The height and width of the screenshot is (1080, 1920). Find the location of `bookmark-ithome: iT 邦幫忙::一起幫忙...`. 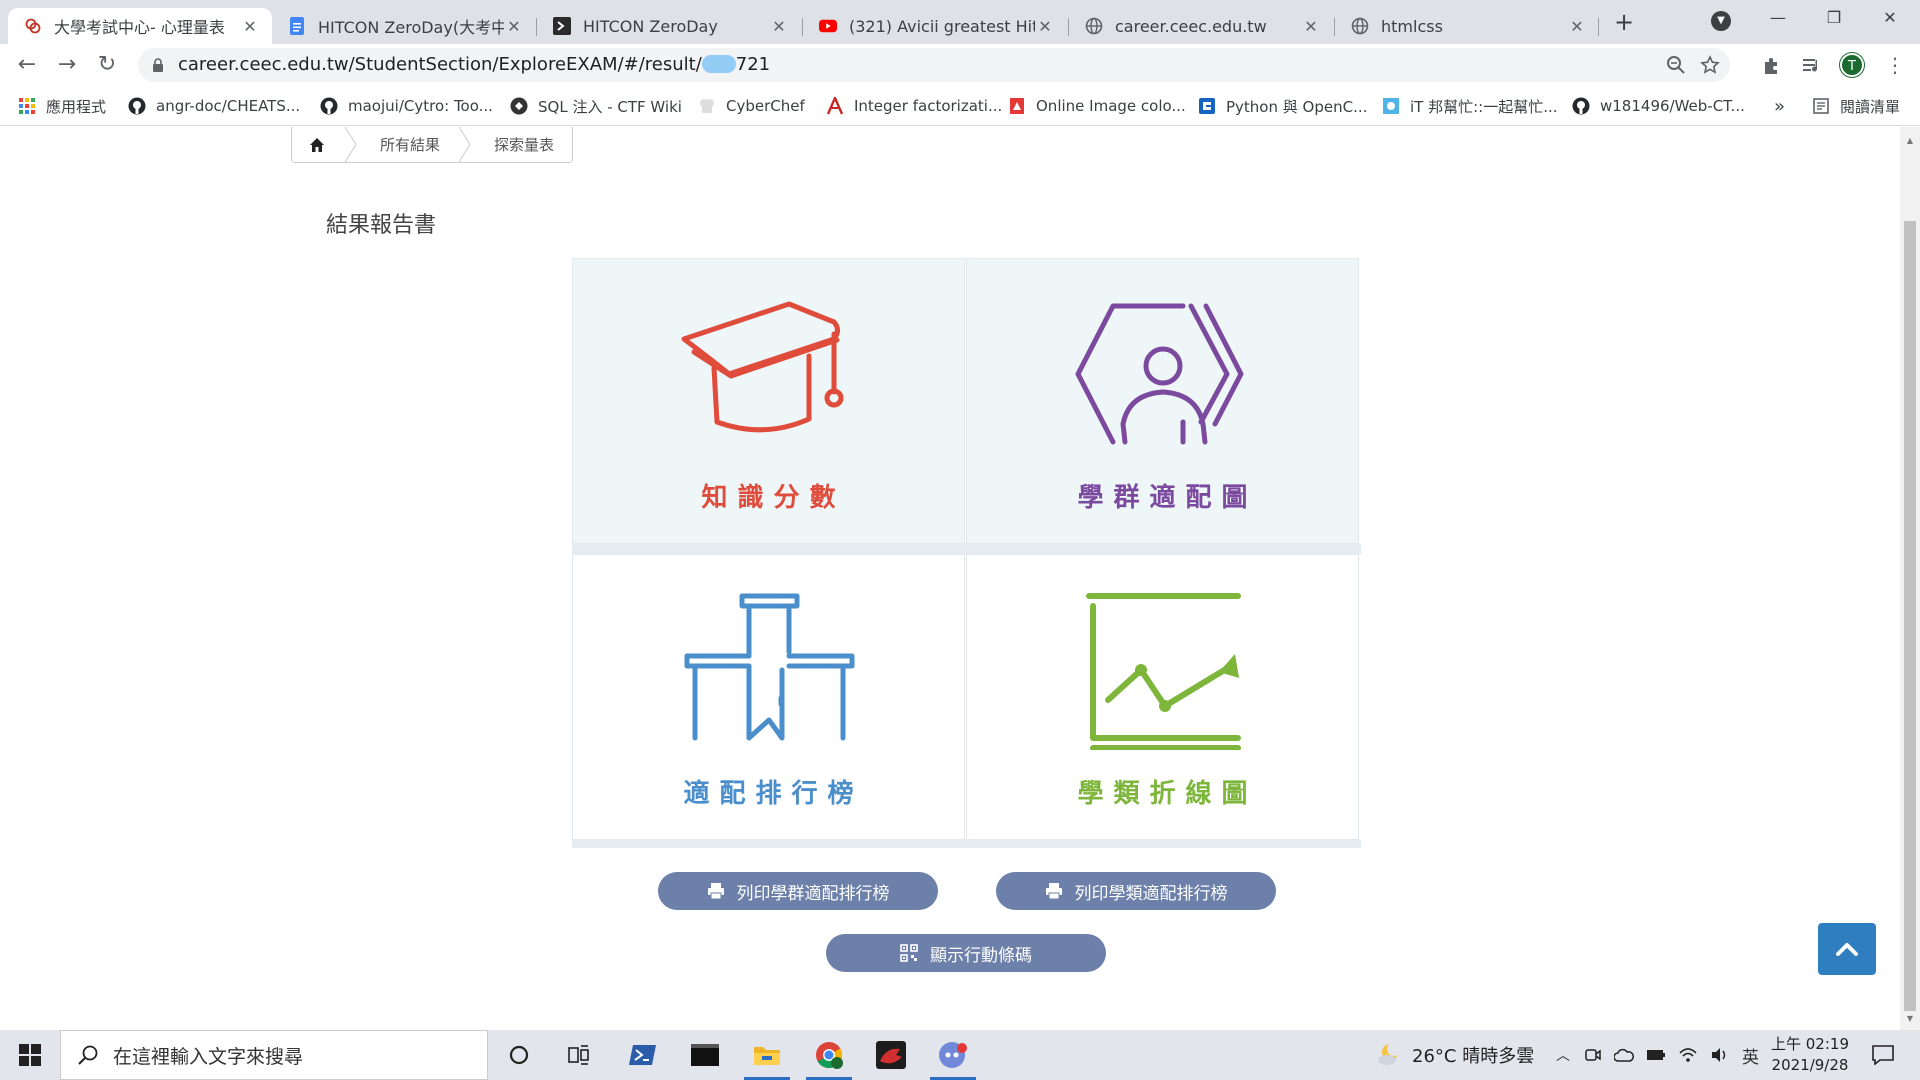

bookmark-ithome: iT 邦幫忙::一起幫忙... is located at coordinates (1470, 106).